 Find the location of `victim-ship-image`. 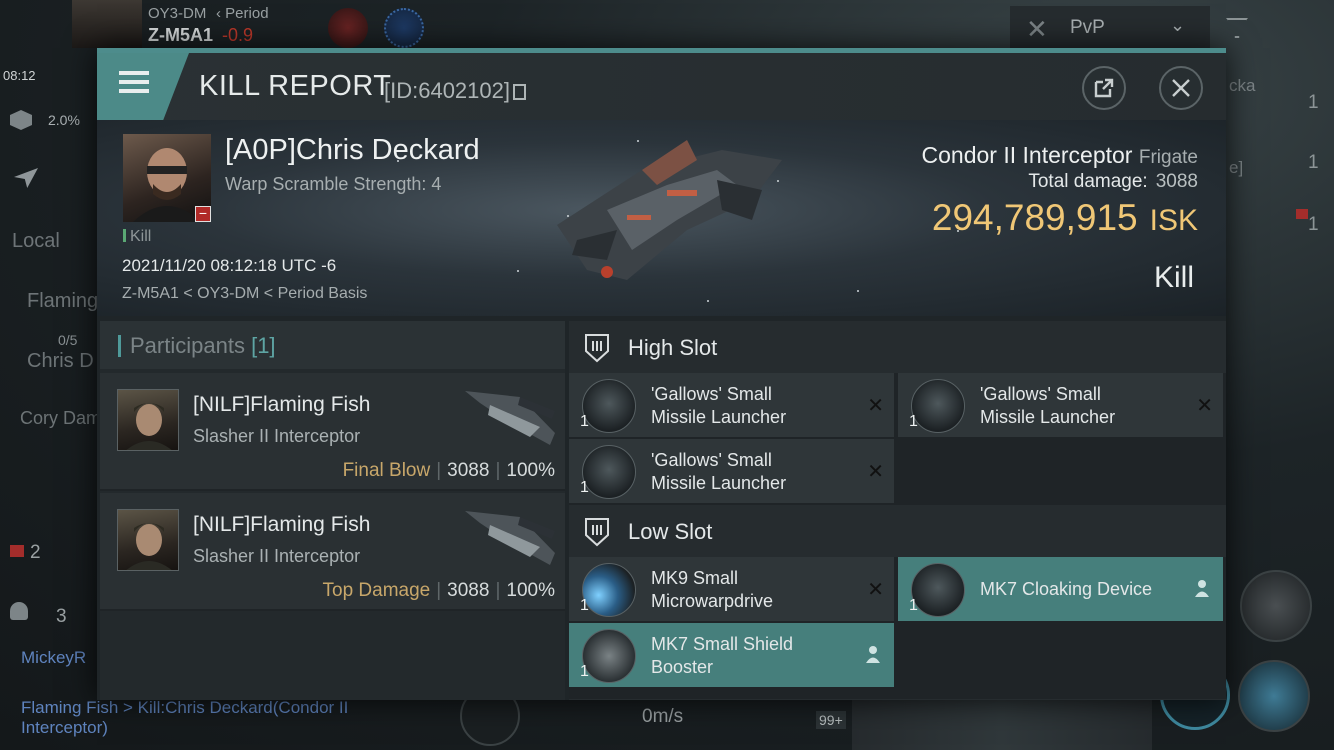

victim-ship-image is located at coordinates (677, 215).